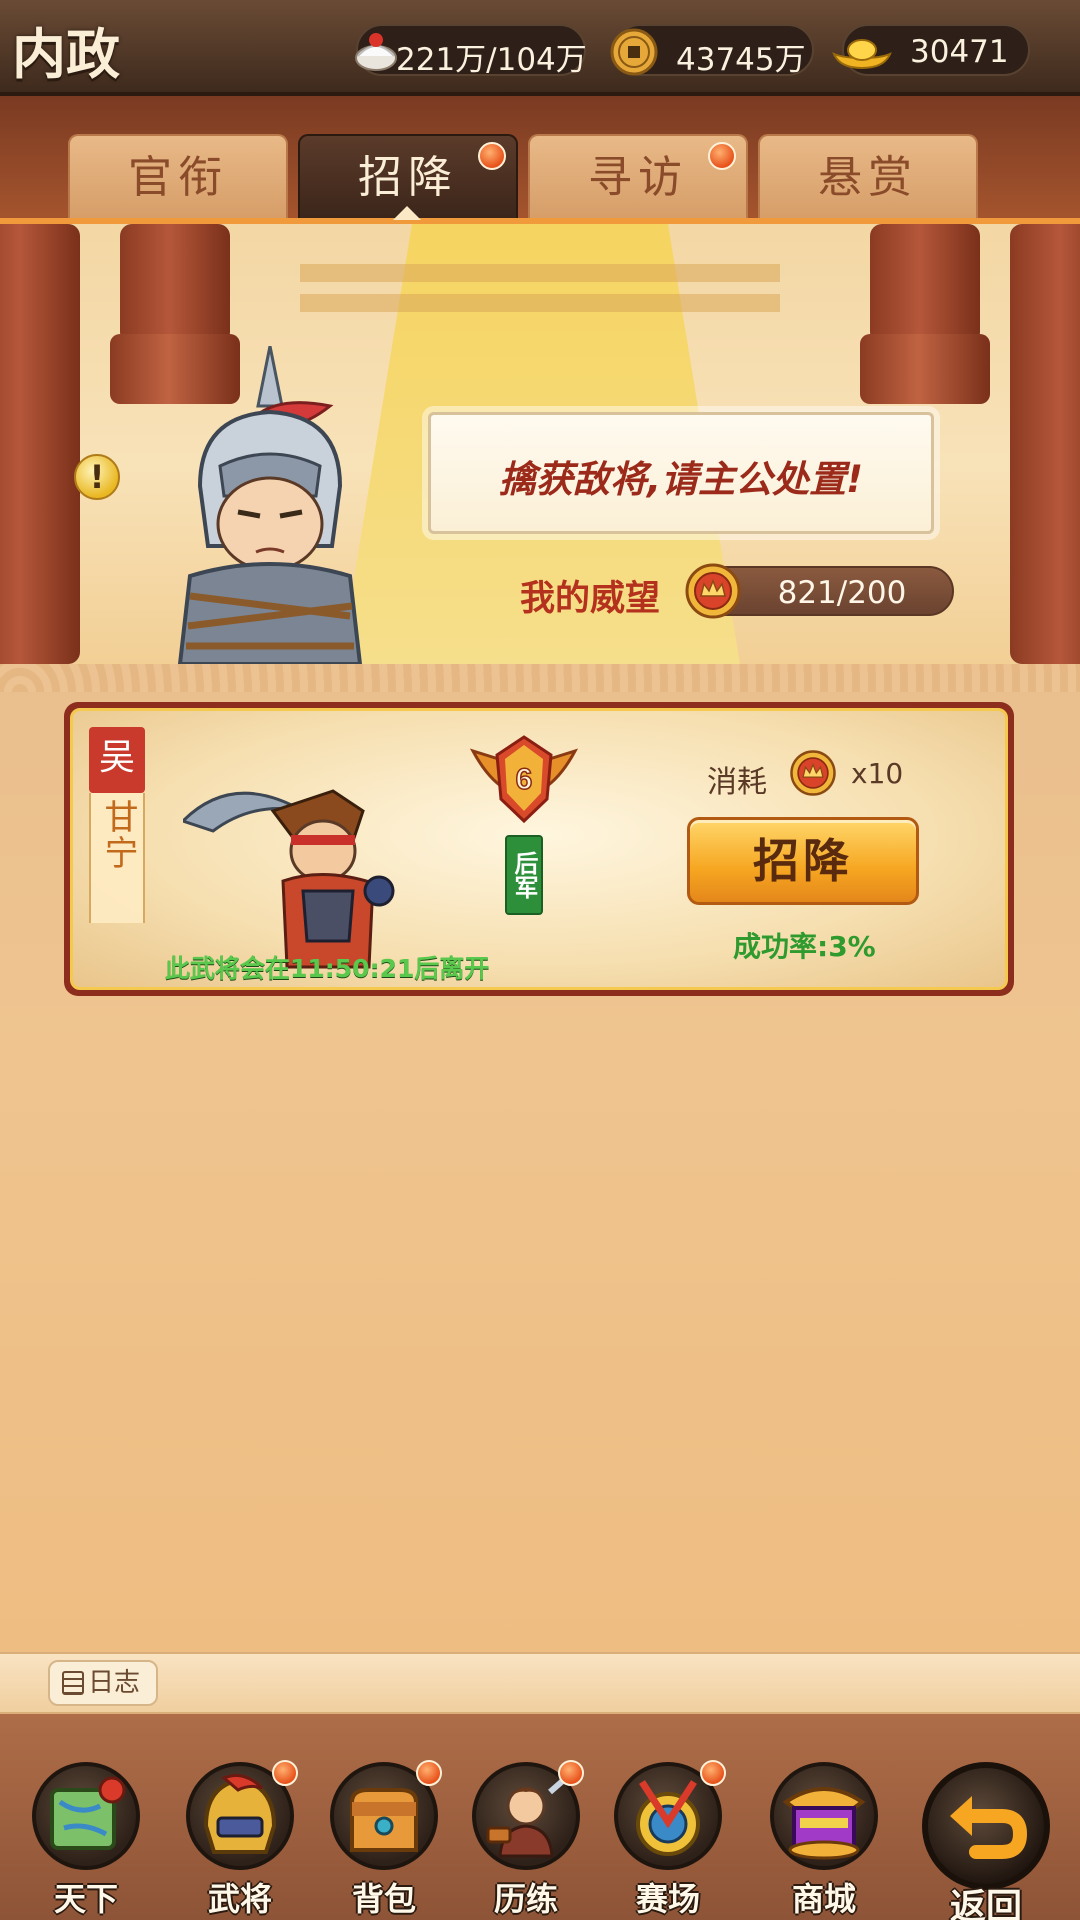 This screenshot has width=1080, height=1920. I want to click on nav-world: 天下, so click(86, 1841).